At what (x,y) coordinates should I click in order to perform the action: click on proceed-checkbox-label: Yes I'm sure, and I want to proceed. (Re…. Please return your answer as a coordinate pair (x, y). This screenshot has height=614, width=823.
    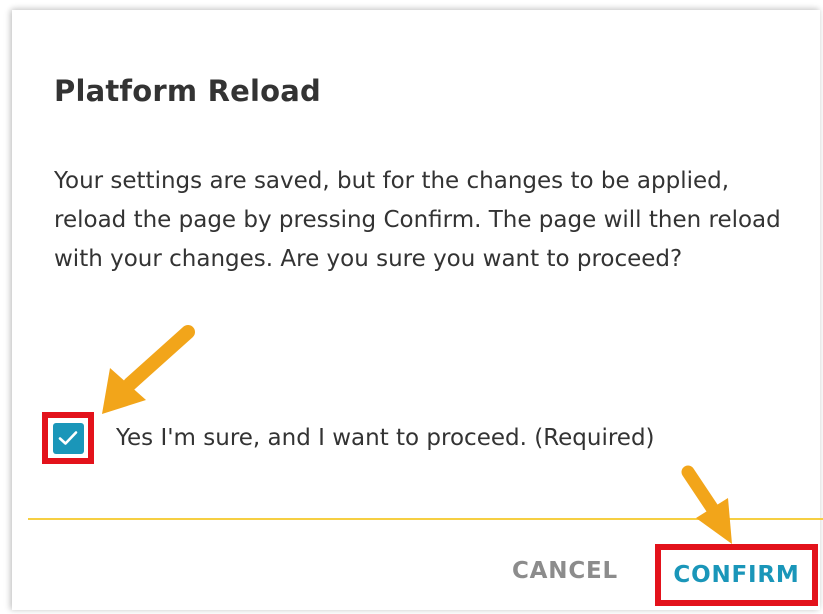
    Looking at the image, I should click on (385, 438).